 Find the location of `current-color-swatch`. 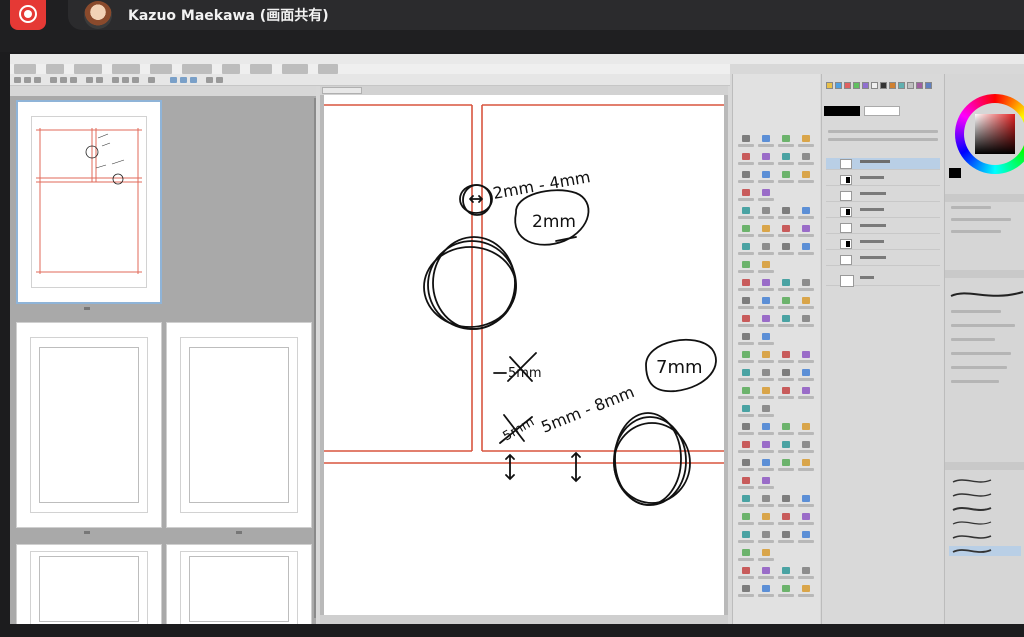

current-color-swatch is located at coordinates (955, 173).